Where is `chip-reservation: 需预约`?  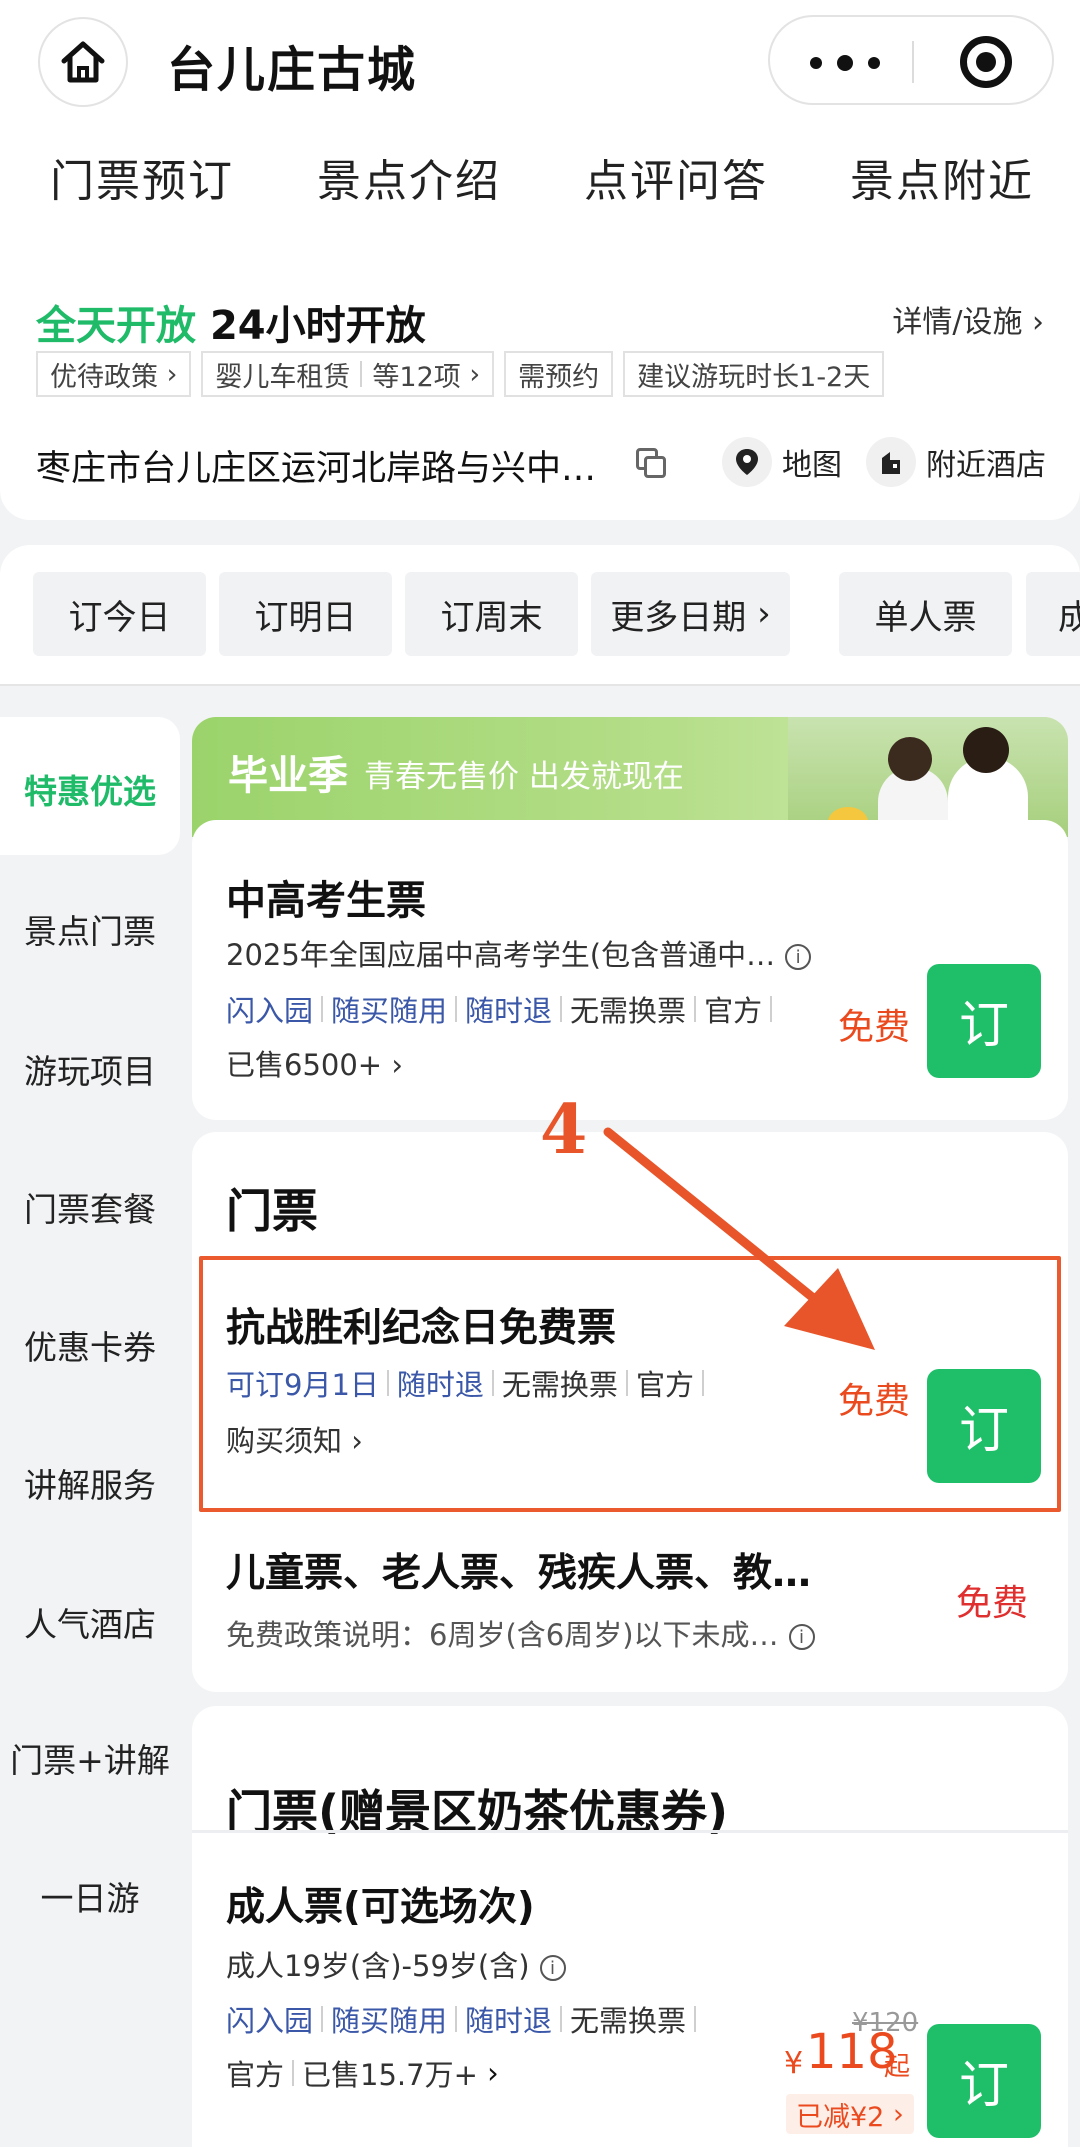 chip-reservation: 需预约 is located at coordinates (559, 374).